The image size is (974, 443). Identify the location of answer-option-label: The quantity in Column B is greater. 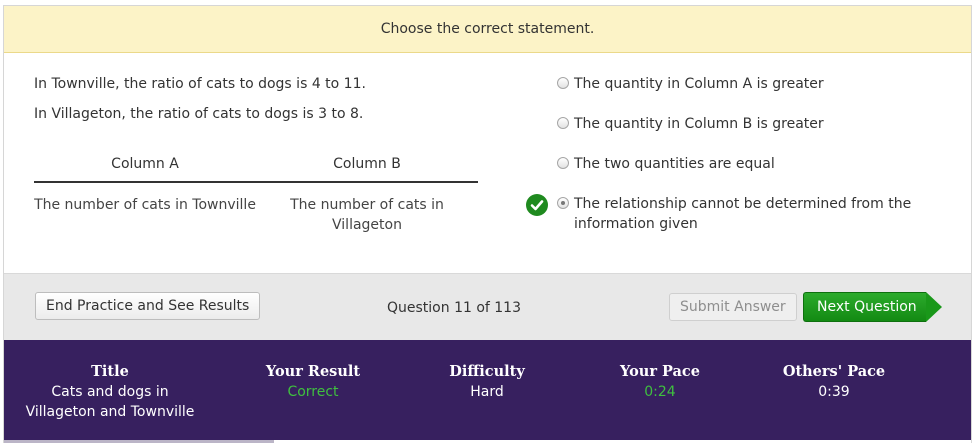
(699, 124).